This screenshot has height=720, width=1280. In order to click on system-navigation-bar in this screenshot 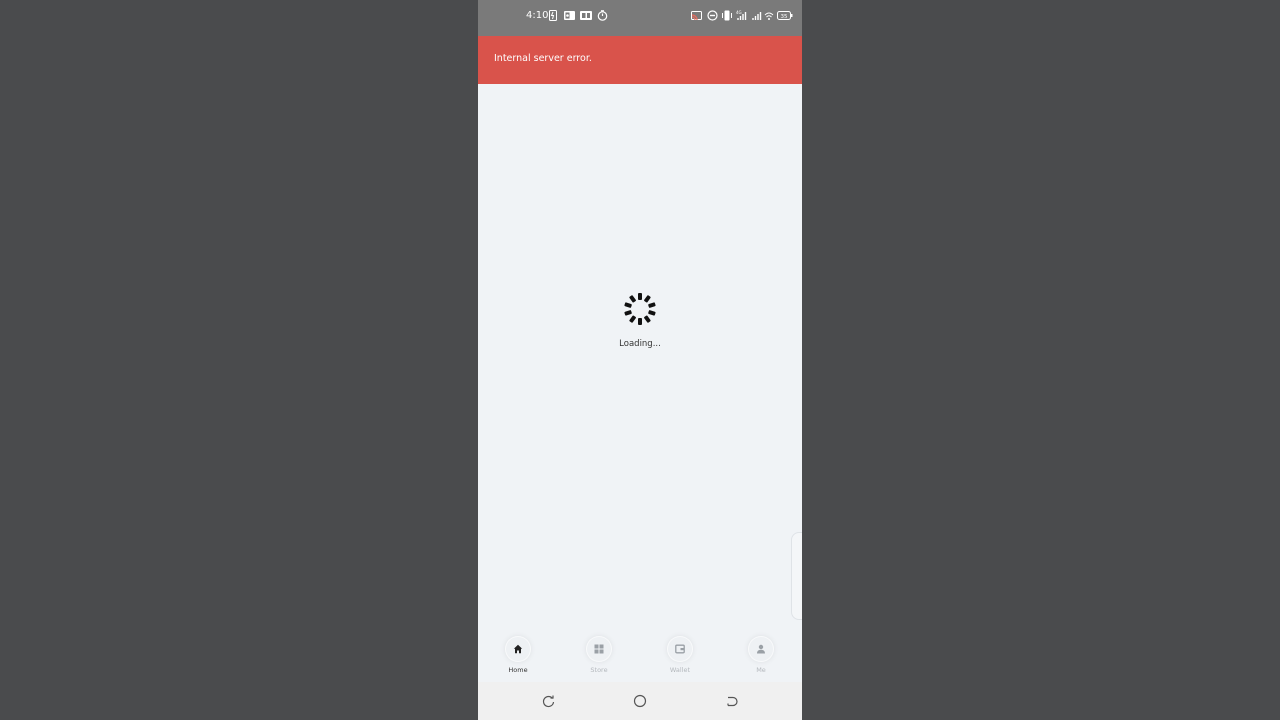, I will do `click(640, 701)`.